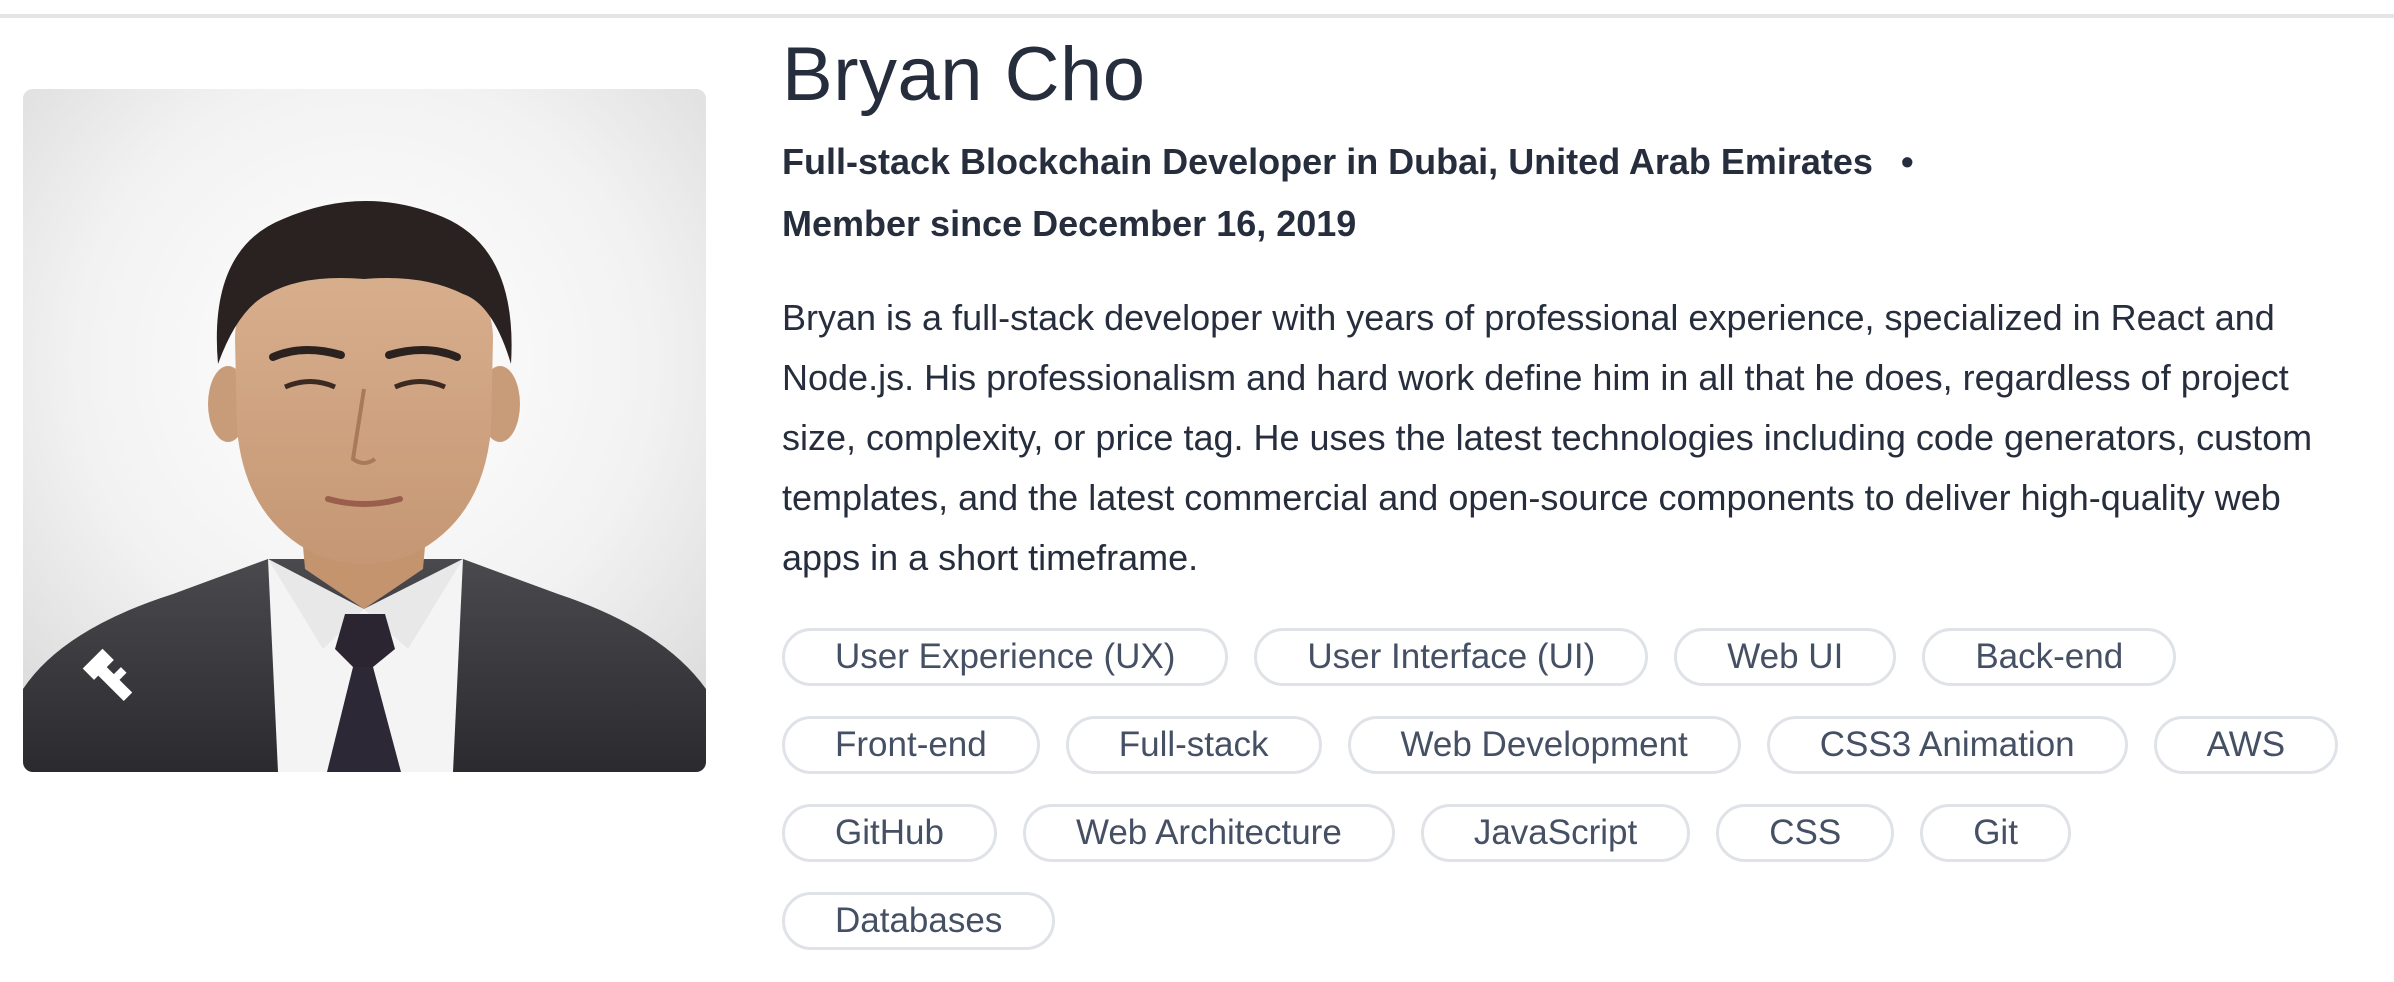 This screenshot has height=982, width=2394. Describe the element at coordinates (1555, 833) in the screenshot. I see `skill-tag: JavaScript` at that location.